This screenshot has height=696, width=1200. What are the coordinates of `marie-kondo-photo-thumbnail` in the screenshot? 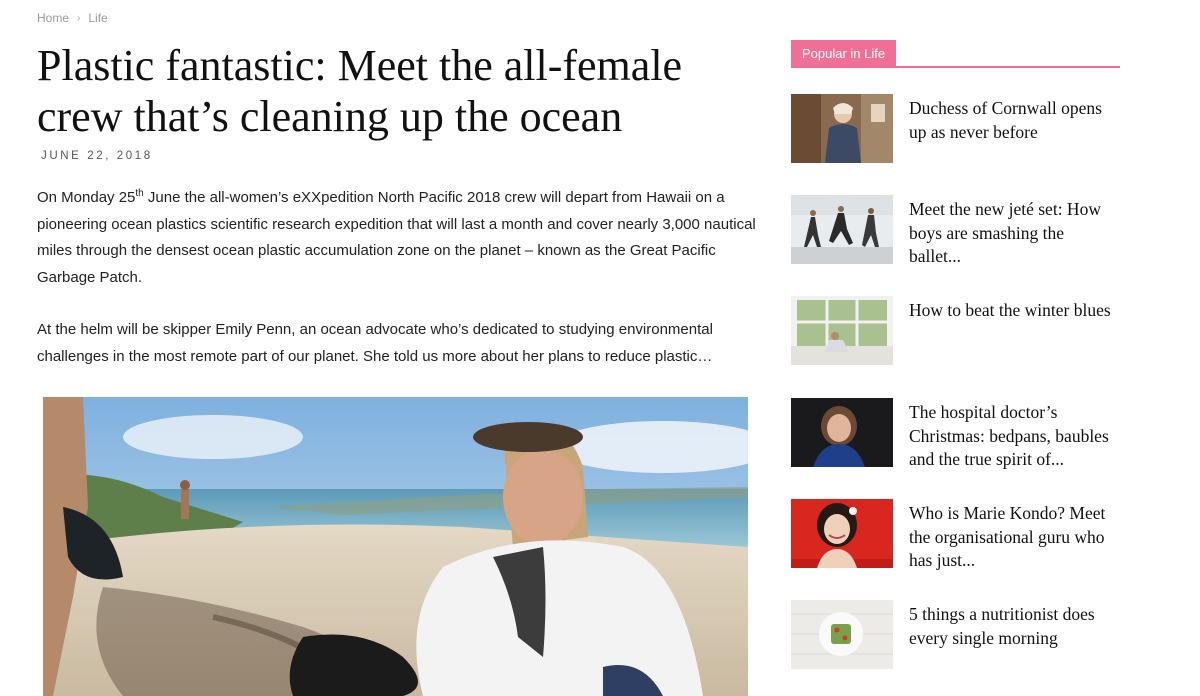 It's located at (842, 533).